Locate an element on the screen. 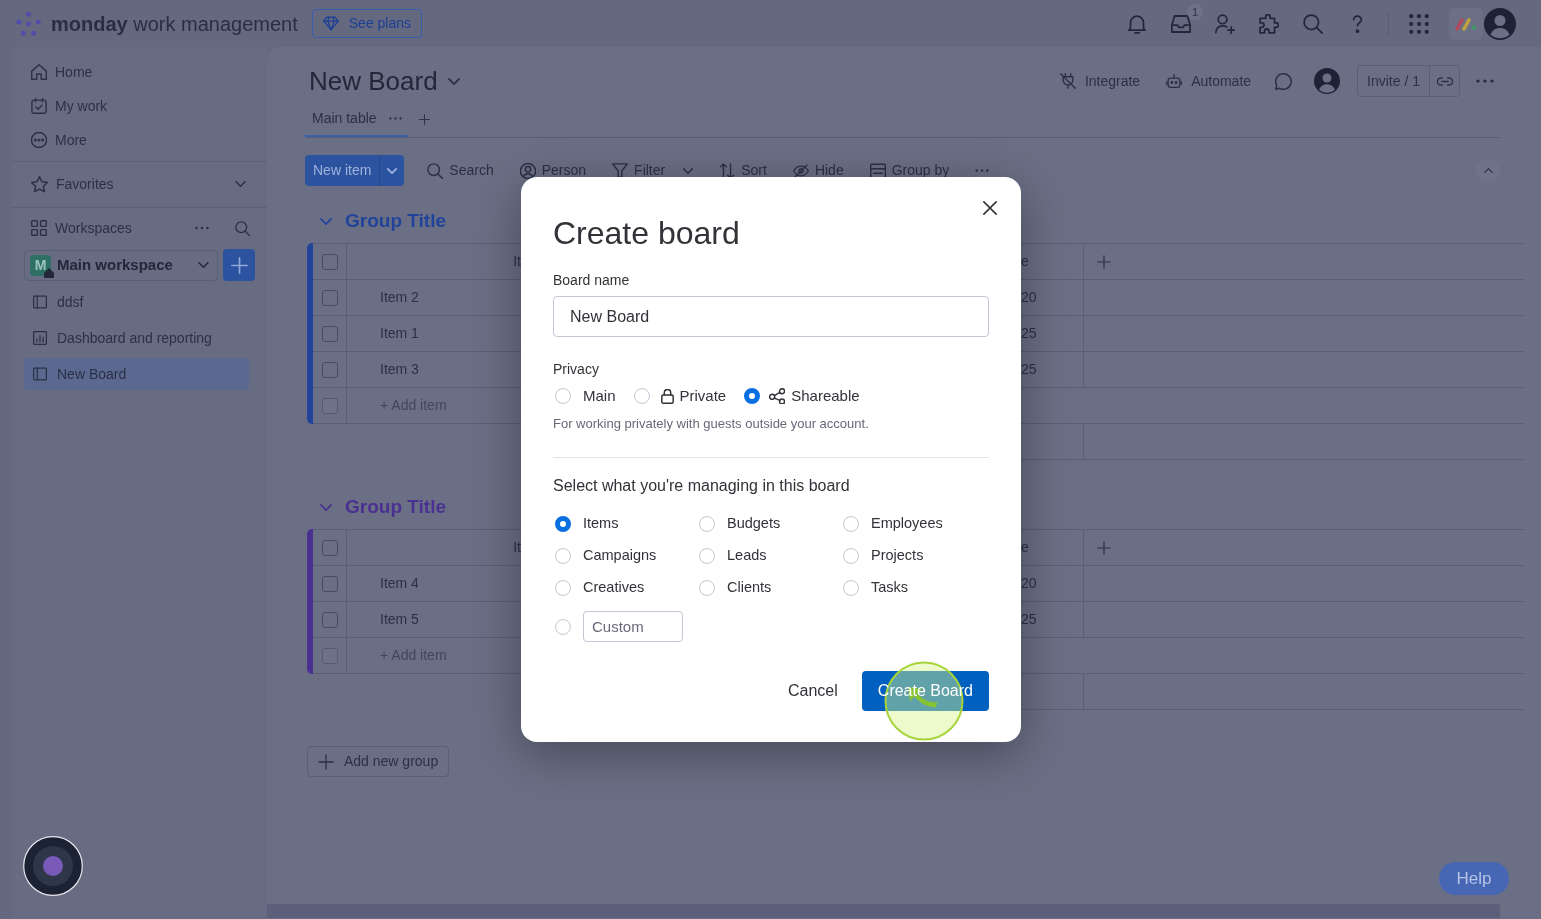  toolbar-button: Hide is located at coordinates (818, 170).